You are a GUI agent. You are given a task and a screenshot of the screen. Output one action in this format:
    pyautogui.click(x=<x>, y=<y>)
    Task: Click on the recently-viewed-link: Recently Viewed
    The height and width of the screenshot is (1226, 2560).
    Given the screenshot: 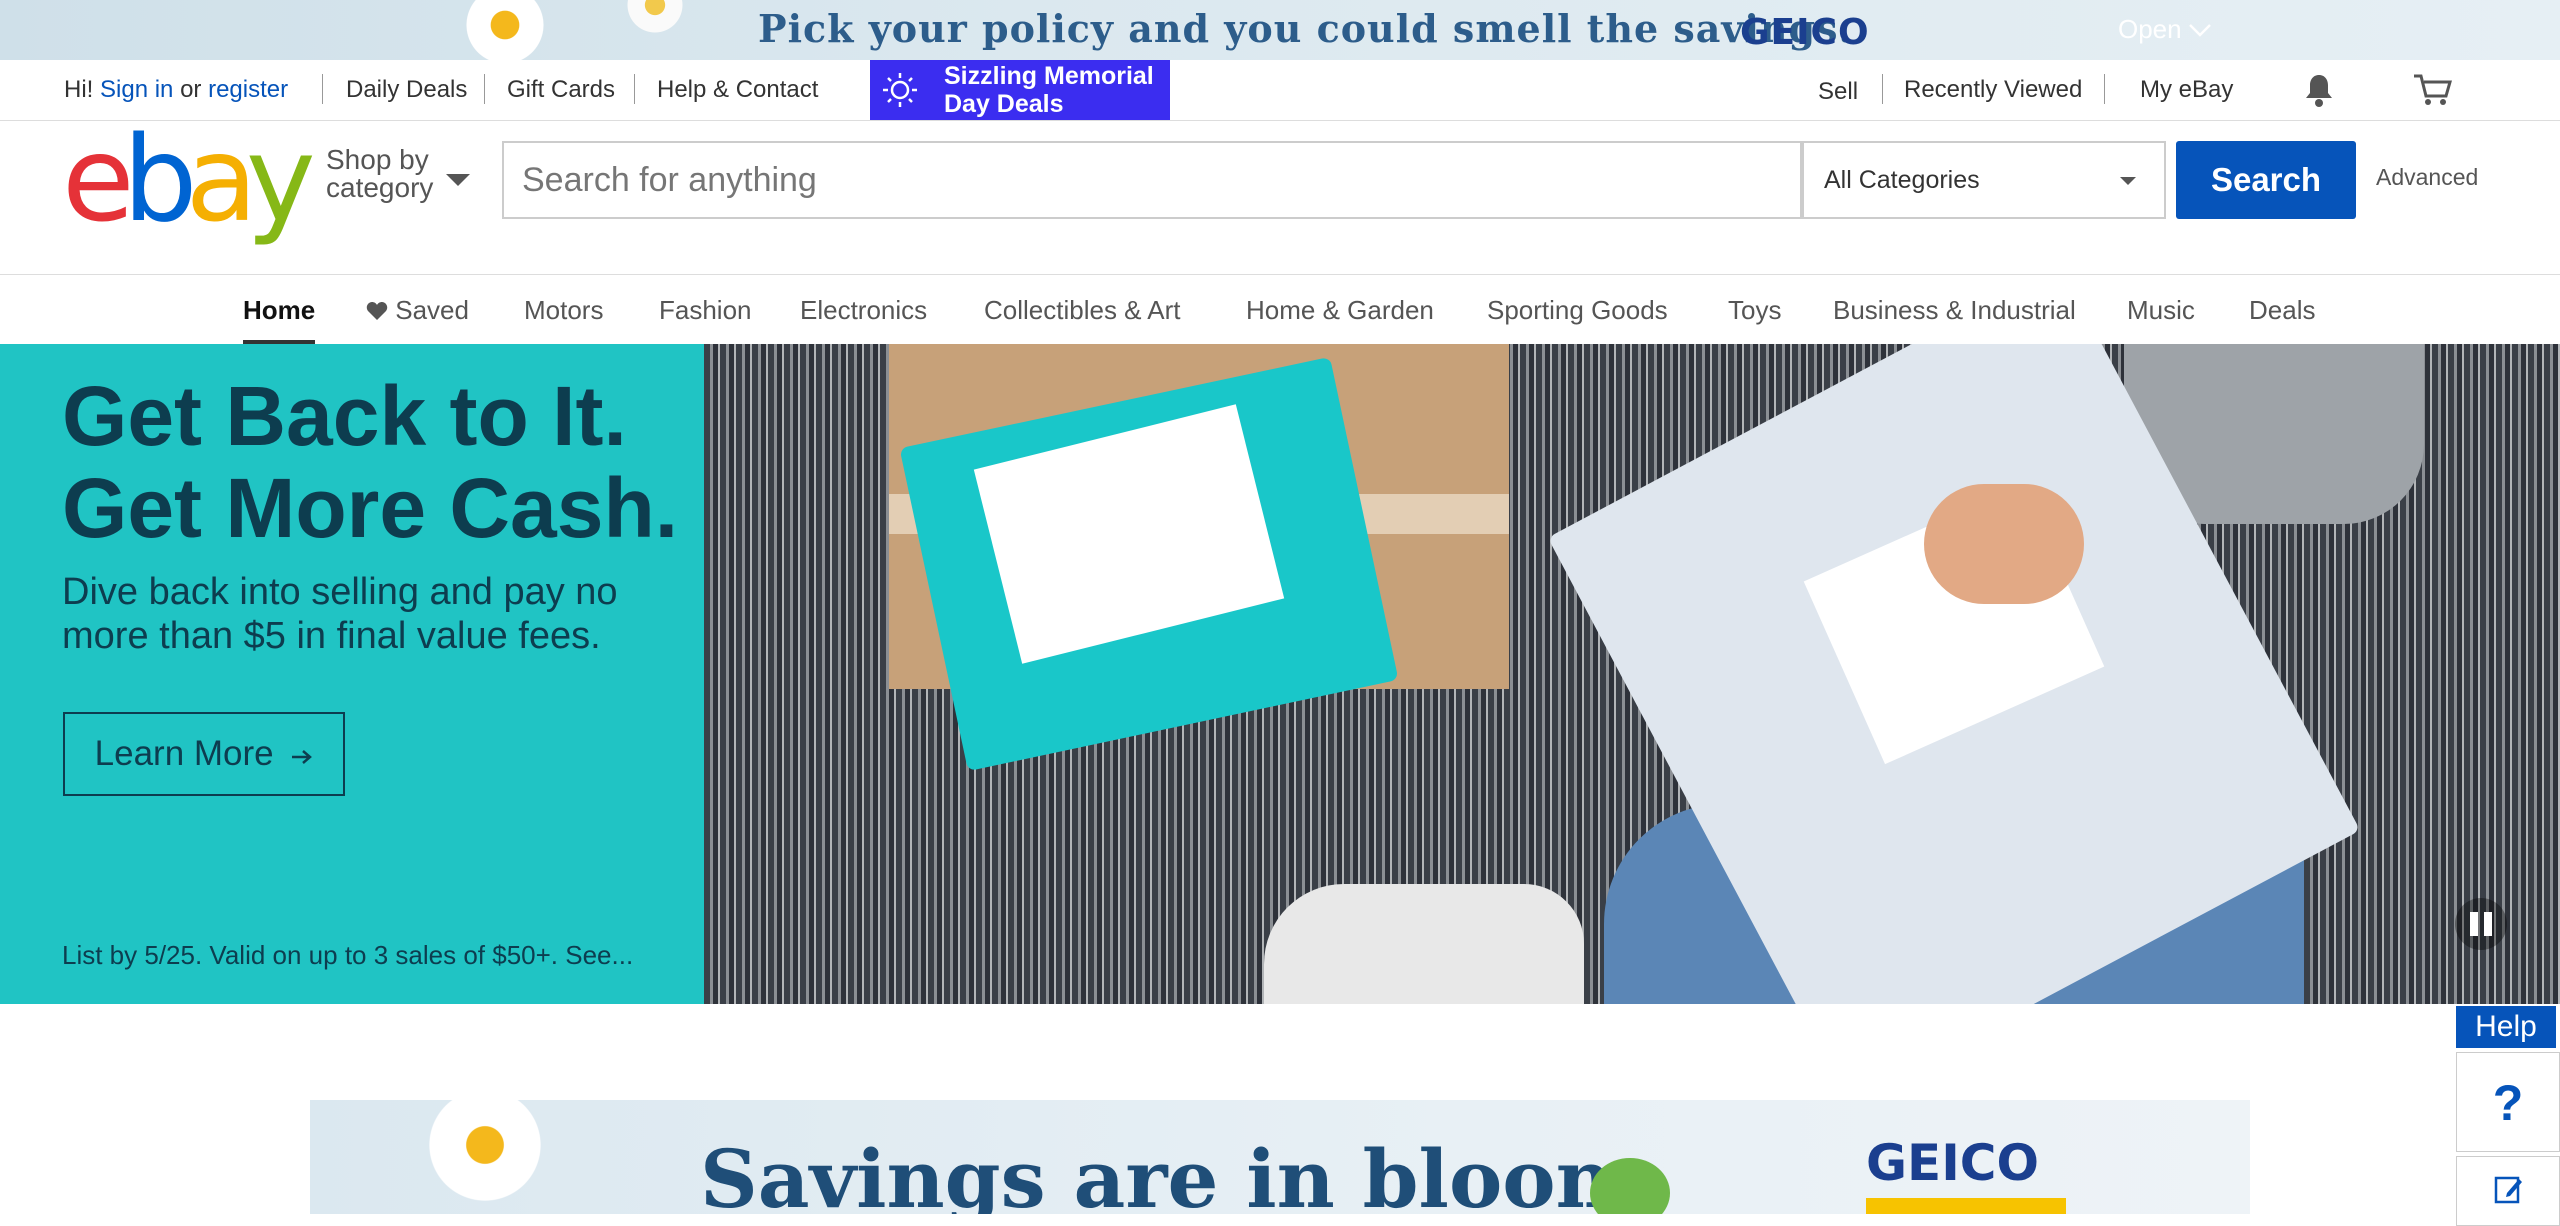 What is the action you would take?
    pyautogui.click(x=1993, y=90)
    